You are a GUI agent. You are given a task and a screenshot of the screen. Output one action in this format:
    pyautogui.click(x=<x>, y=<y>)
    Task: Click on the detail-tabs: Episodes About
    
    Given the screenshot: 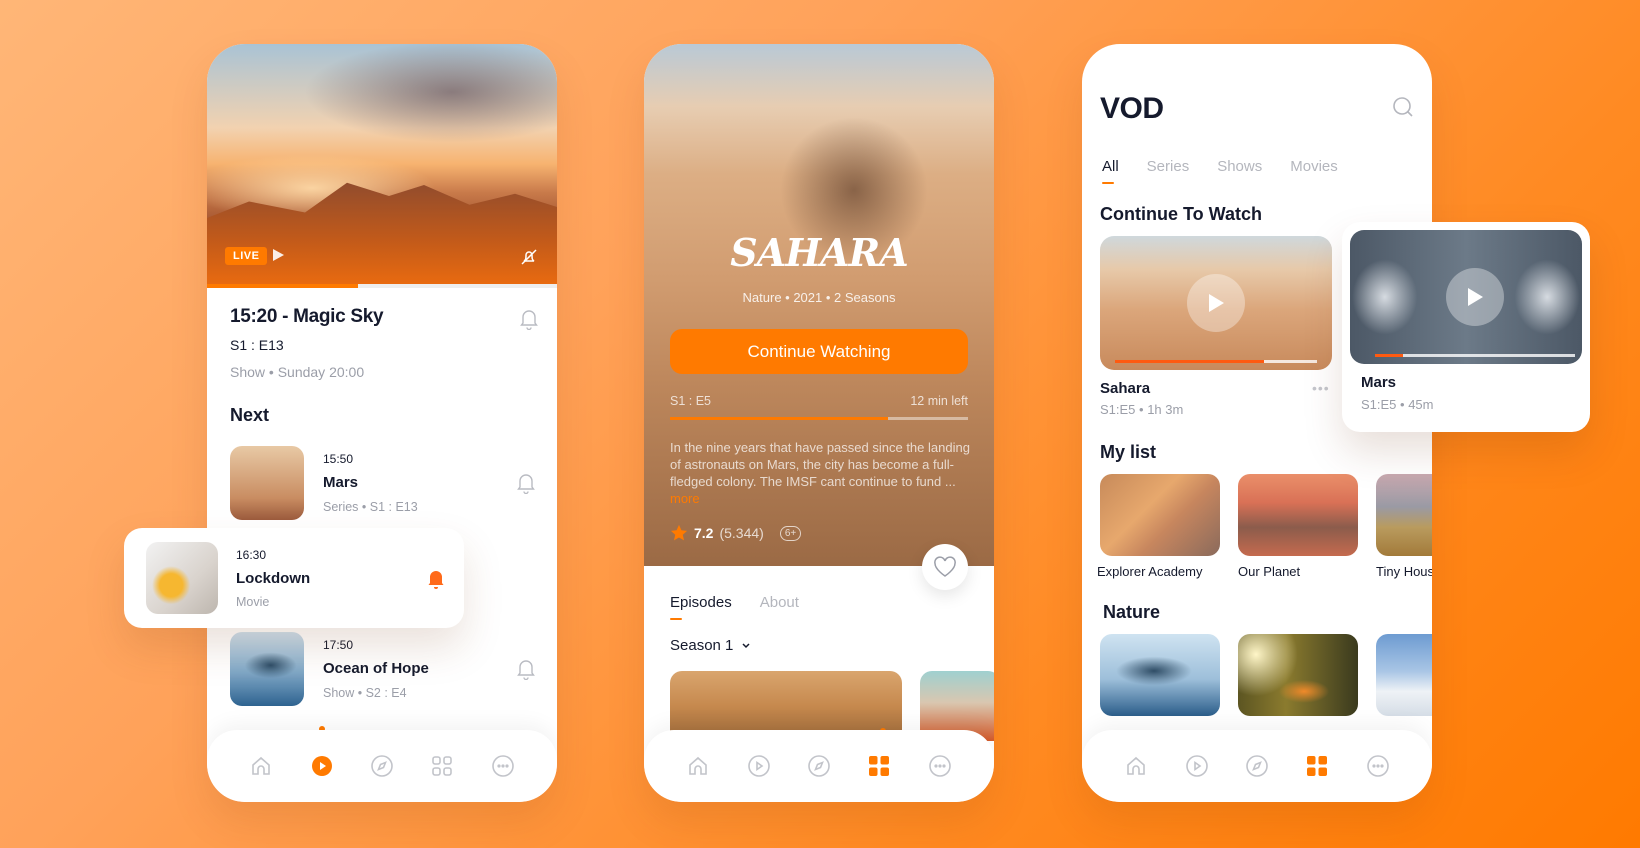 What is the action you would take?
    pyautogui.click(x=734, y=607)
    